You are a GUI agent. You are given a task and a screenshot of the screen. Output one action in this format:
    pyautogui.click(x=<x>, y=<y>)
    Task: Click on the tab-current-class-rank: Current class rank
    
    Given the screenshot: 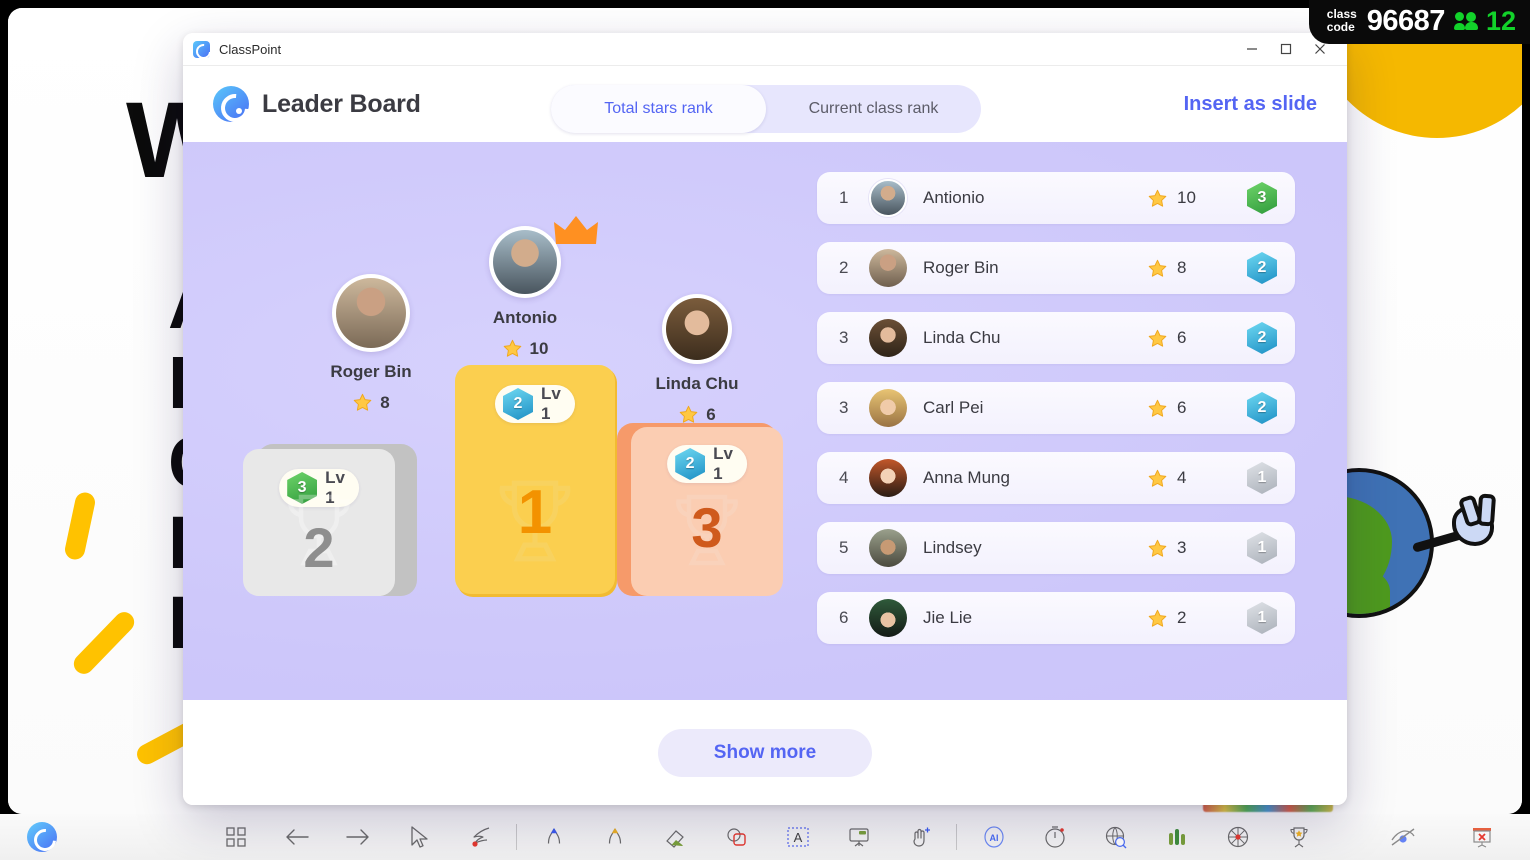 What is the action you would take?
    pyautogui.click(x=873, y=109)
    